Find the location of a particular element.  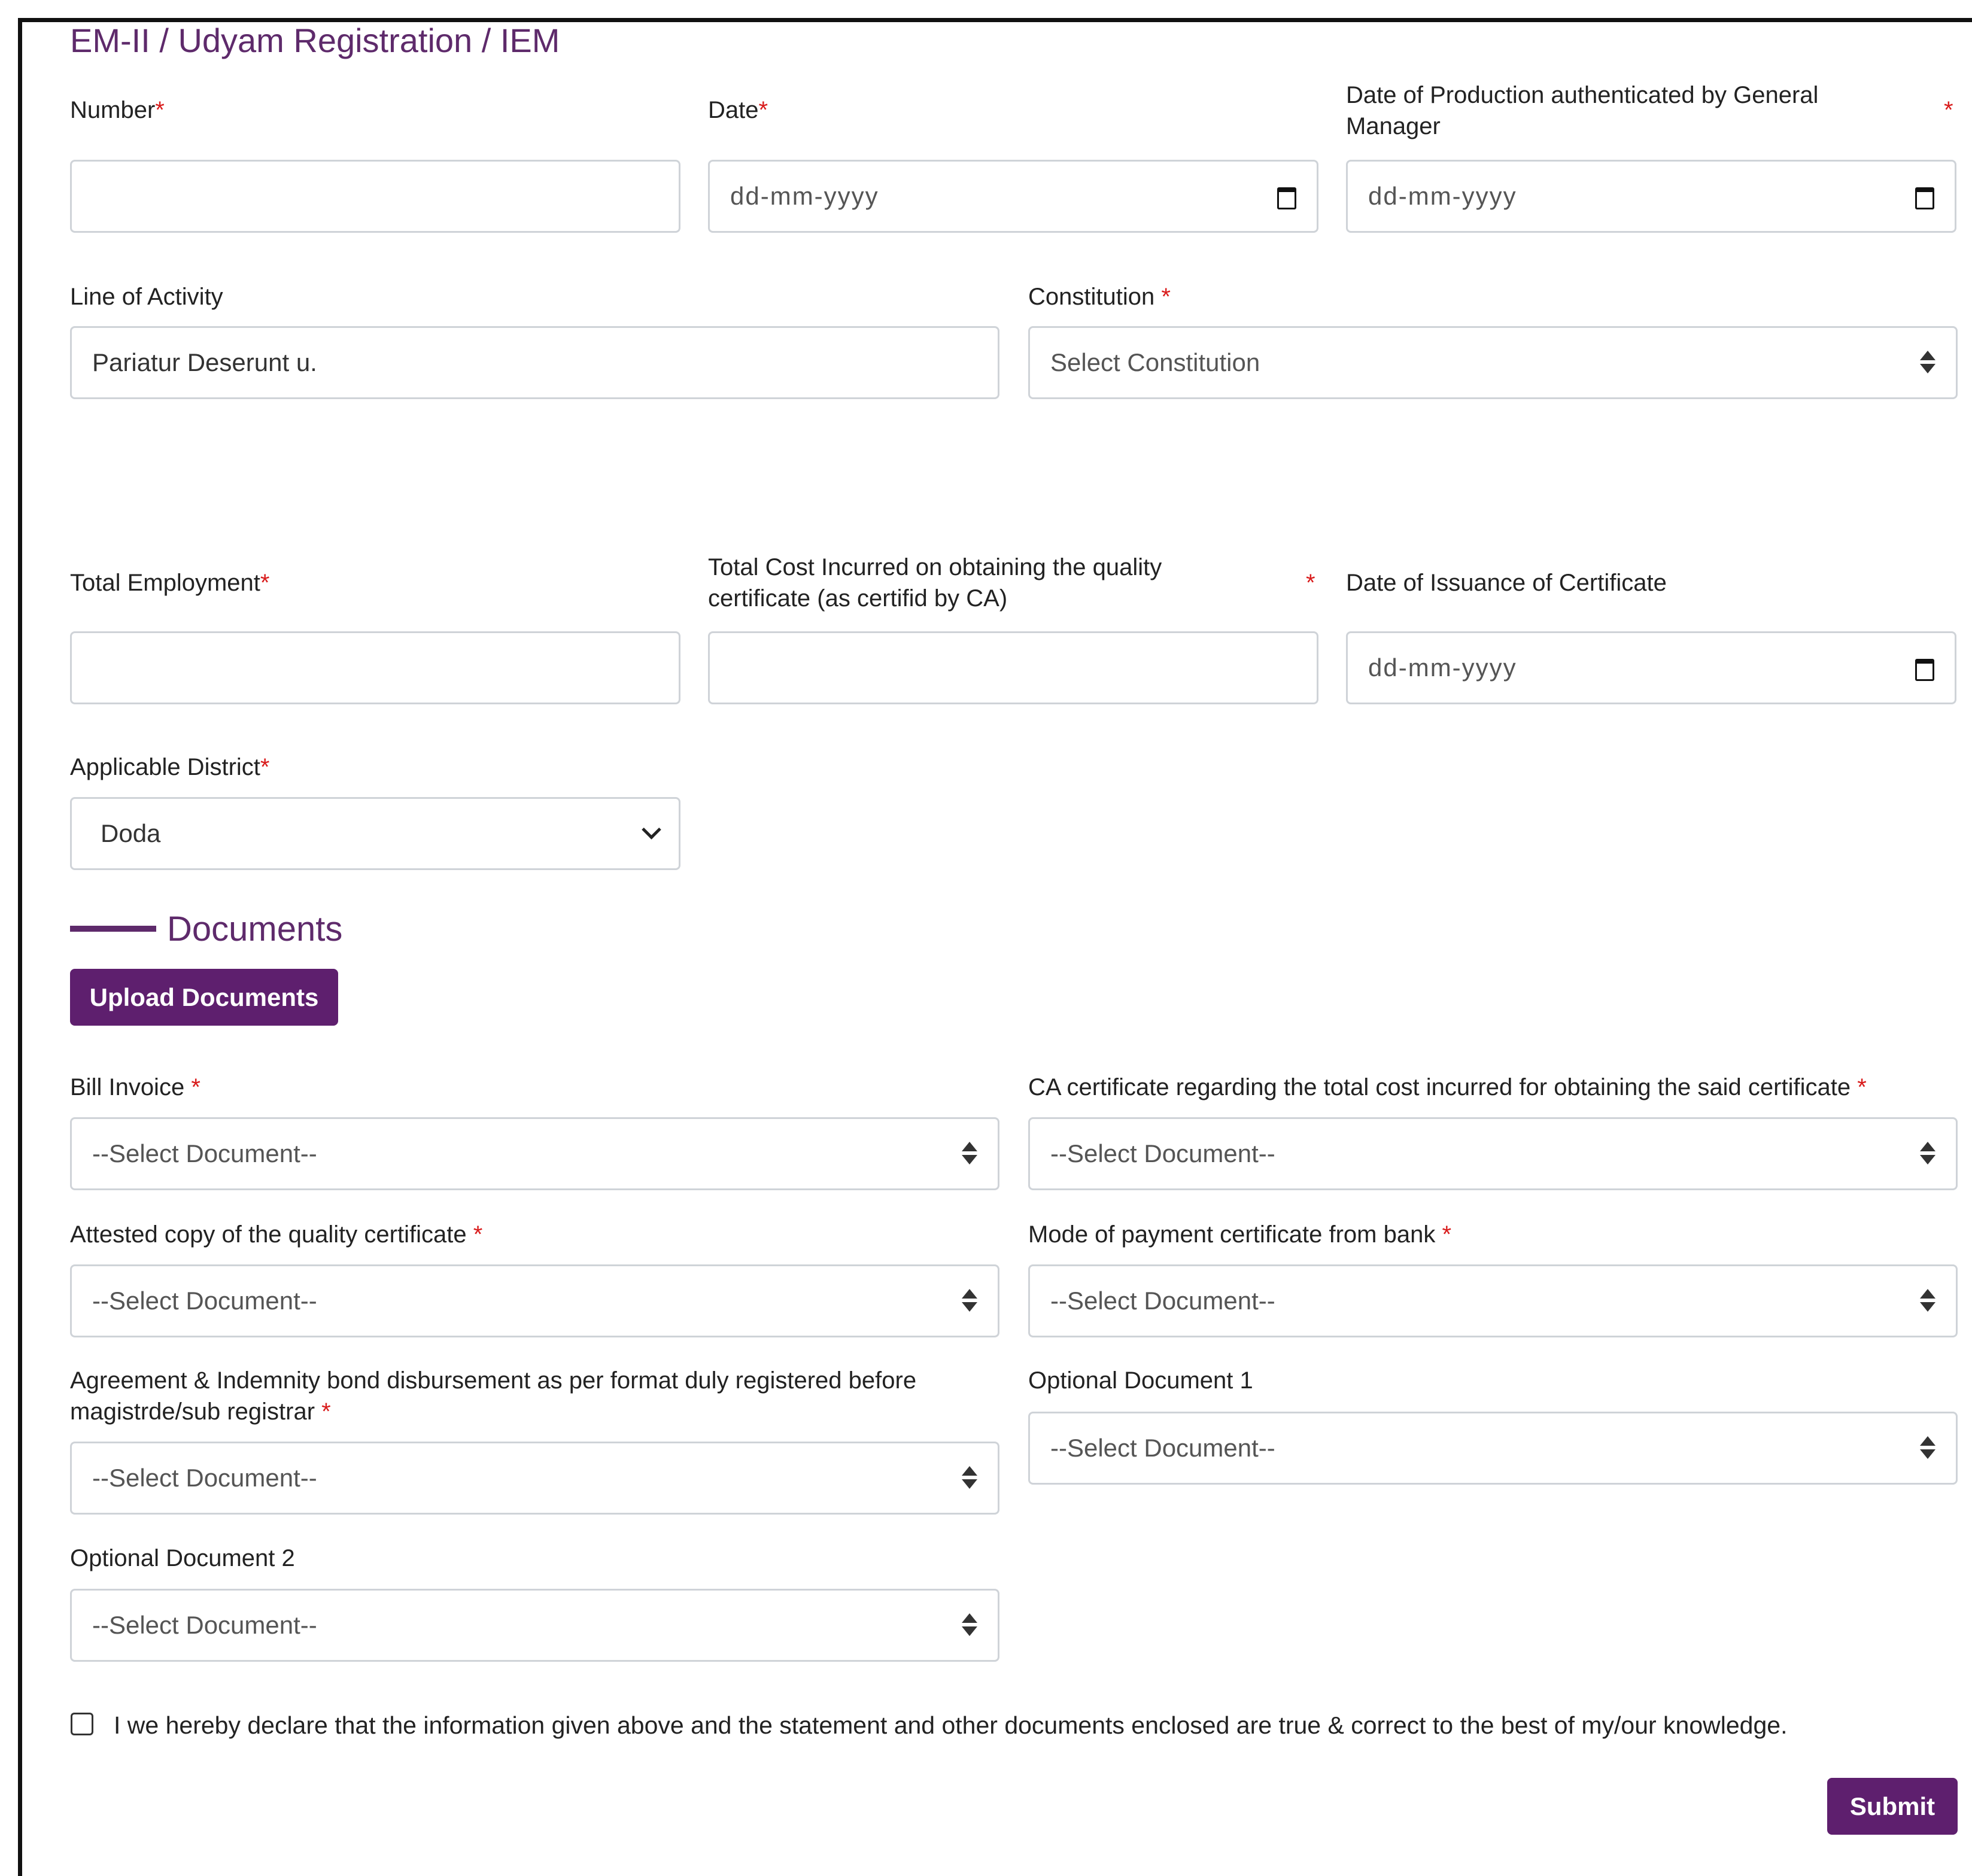

optional-document-1-label: Optional Document 1 is located at coordinates (1140, 1381).